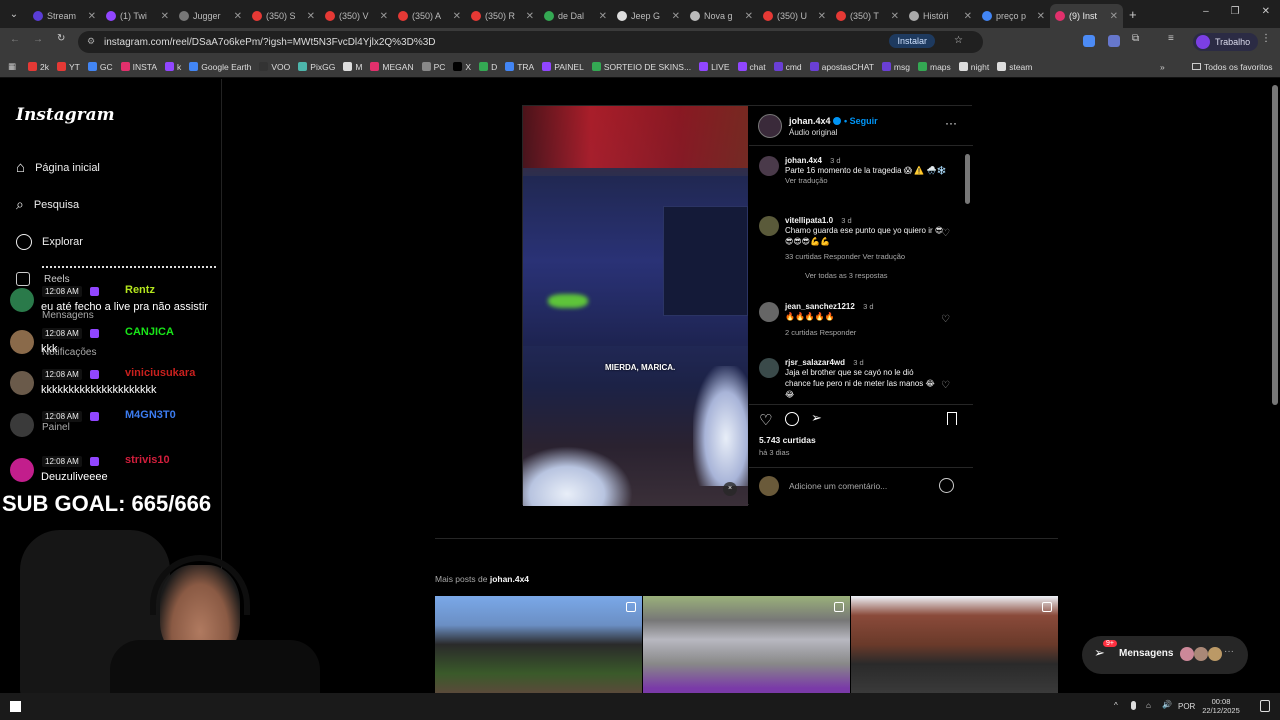 The height and width of the screenshot is (720, 1280). Describe the element at coordinates (38, 67) in the screenshot. I see `bookmark-item: 2k` at that location.